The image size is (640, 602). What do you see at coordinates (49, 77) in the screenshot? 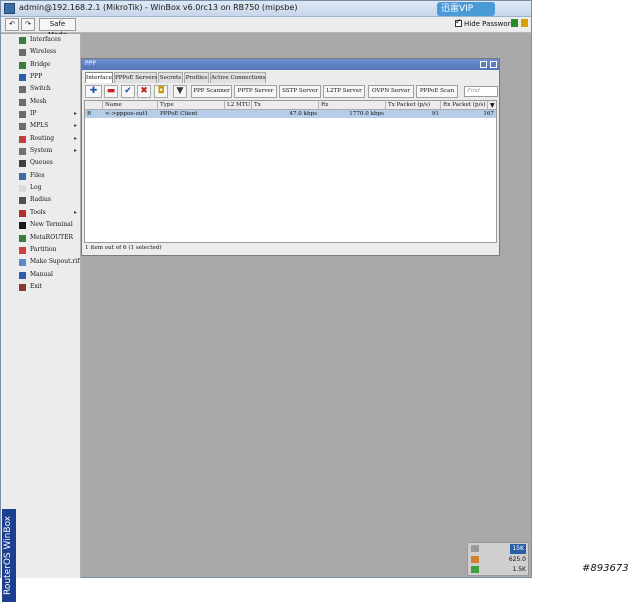
I see `sidebar-item-ppp: PPP` at bounding box center [49, 77].